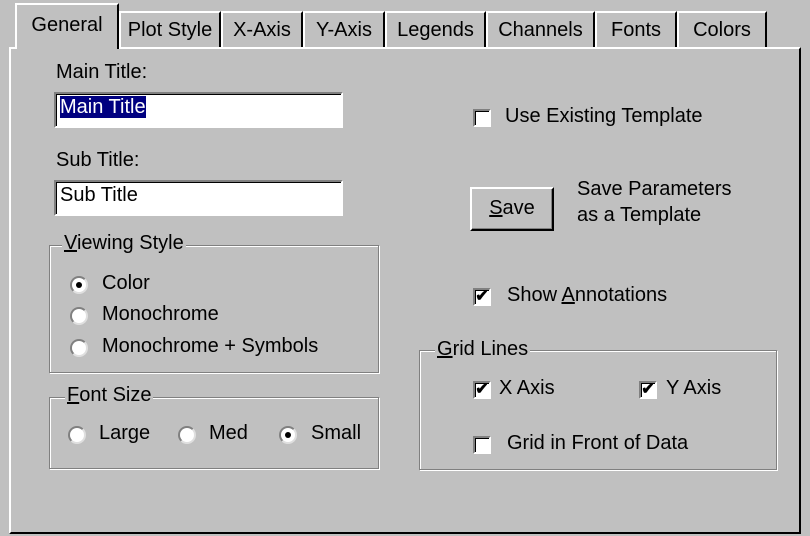  Describe the element at coordinates (482, 297) in the screenshot. I see `show-annotations-checkbox: ✔` at that location.